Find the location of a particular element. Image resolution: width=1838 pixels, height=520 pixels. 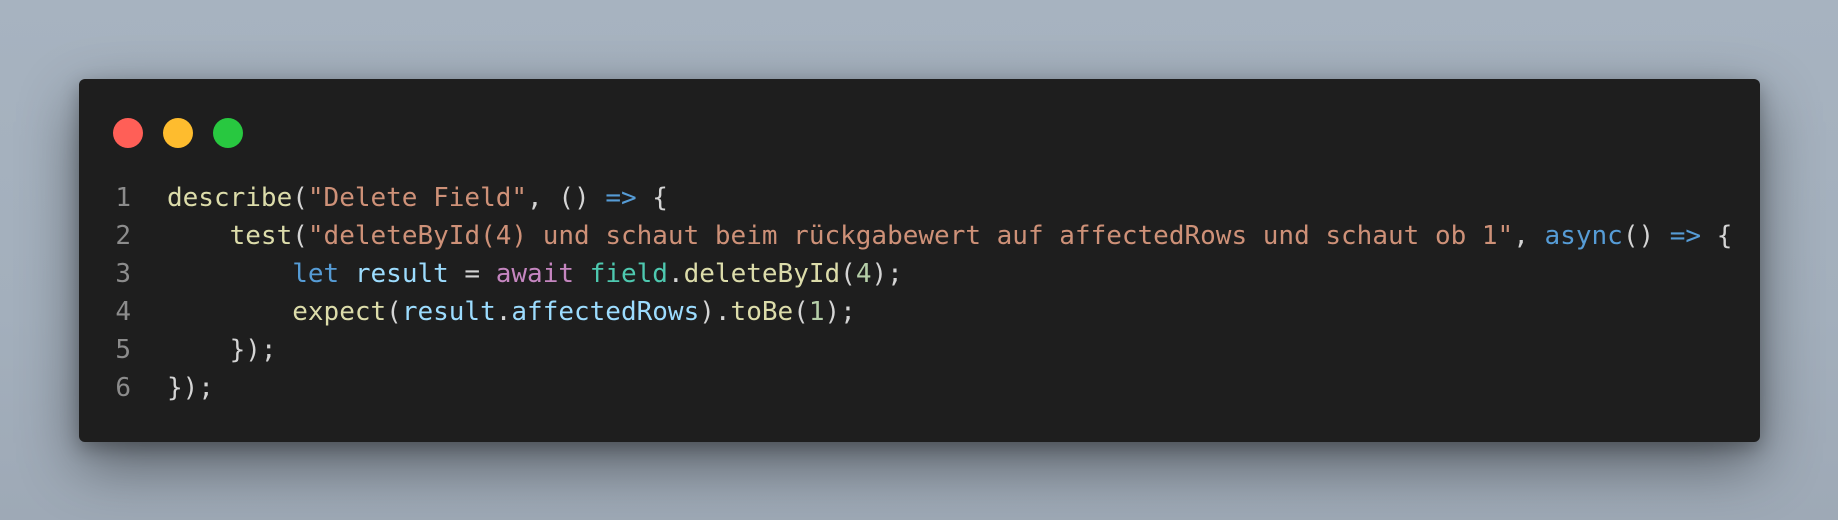

code-token: toBe is located at coordinates (762, 312).